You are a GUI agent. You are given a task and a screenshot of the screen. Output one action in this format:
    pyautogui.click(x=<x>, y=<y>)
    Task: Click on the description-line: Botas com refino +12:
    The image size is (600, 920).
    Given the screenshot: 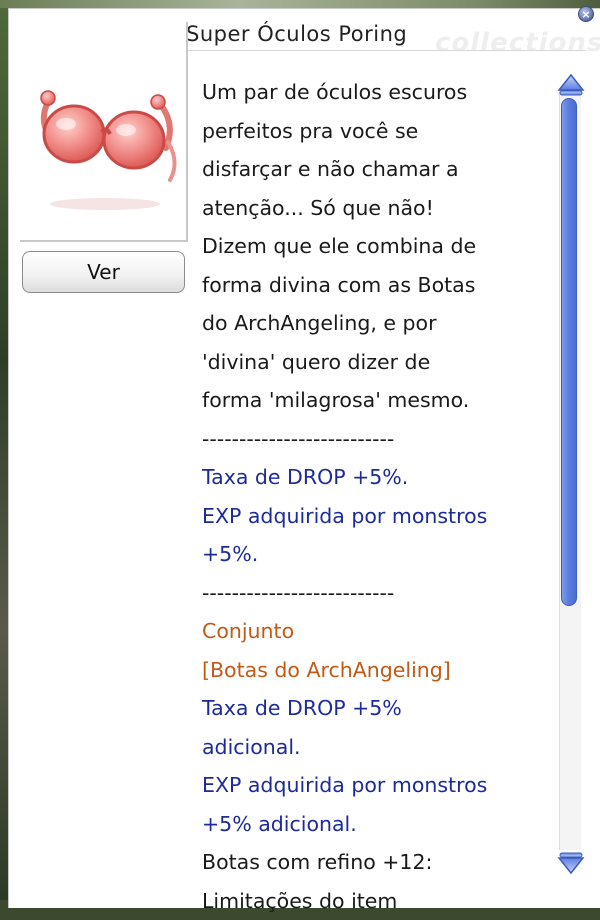 What is the action you would take?
    pyautogui.click(x=377, y=862)
    